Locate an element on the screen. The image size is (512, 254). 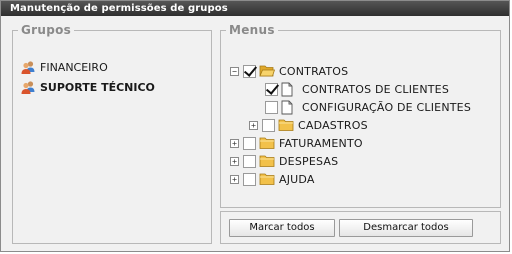
folder-open-icon is located at coordinates (267, 71).